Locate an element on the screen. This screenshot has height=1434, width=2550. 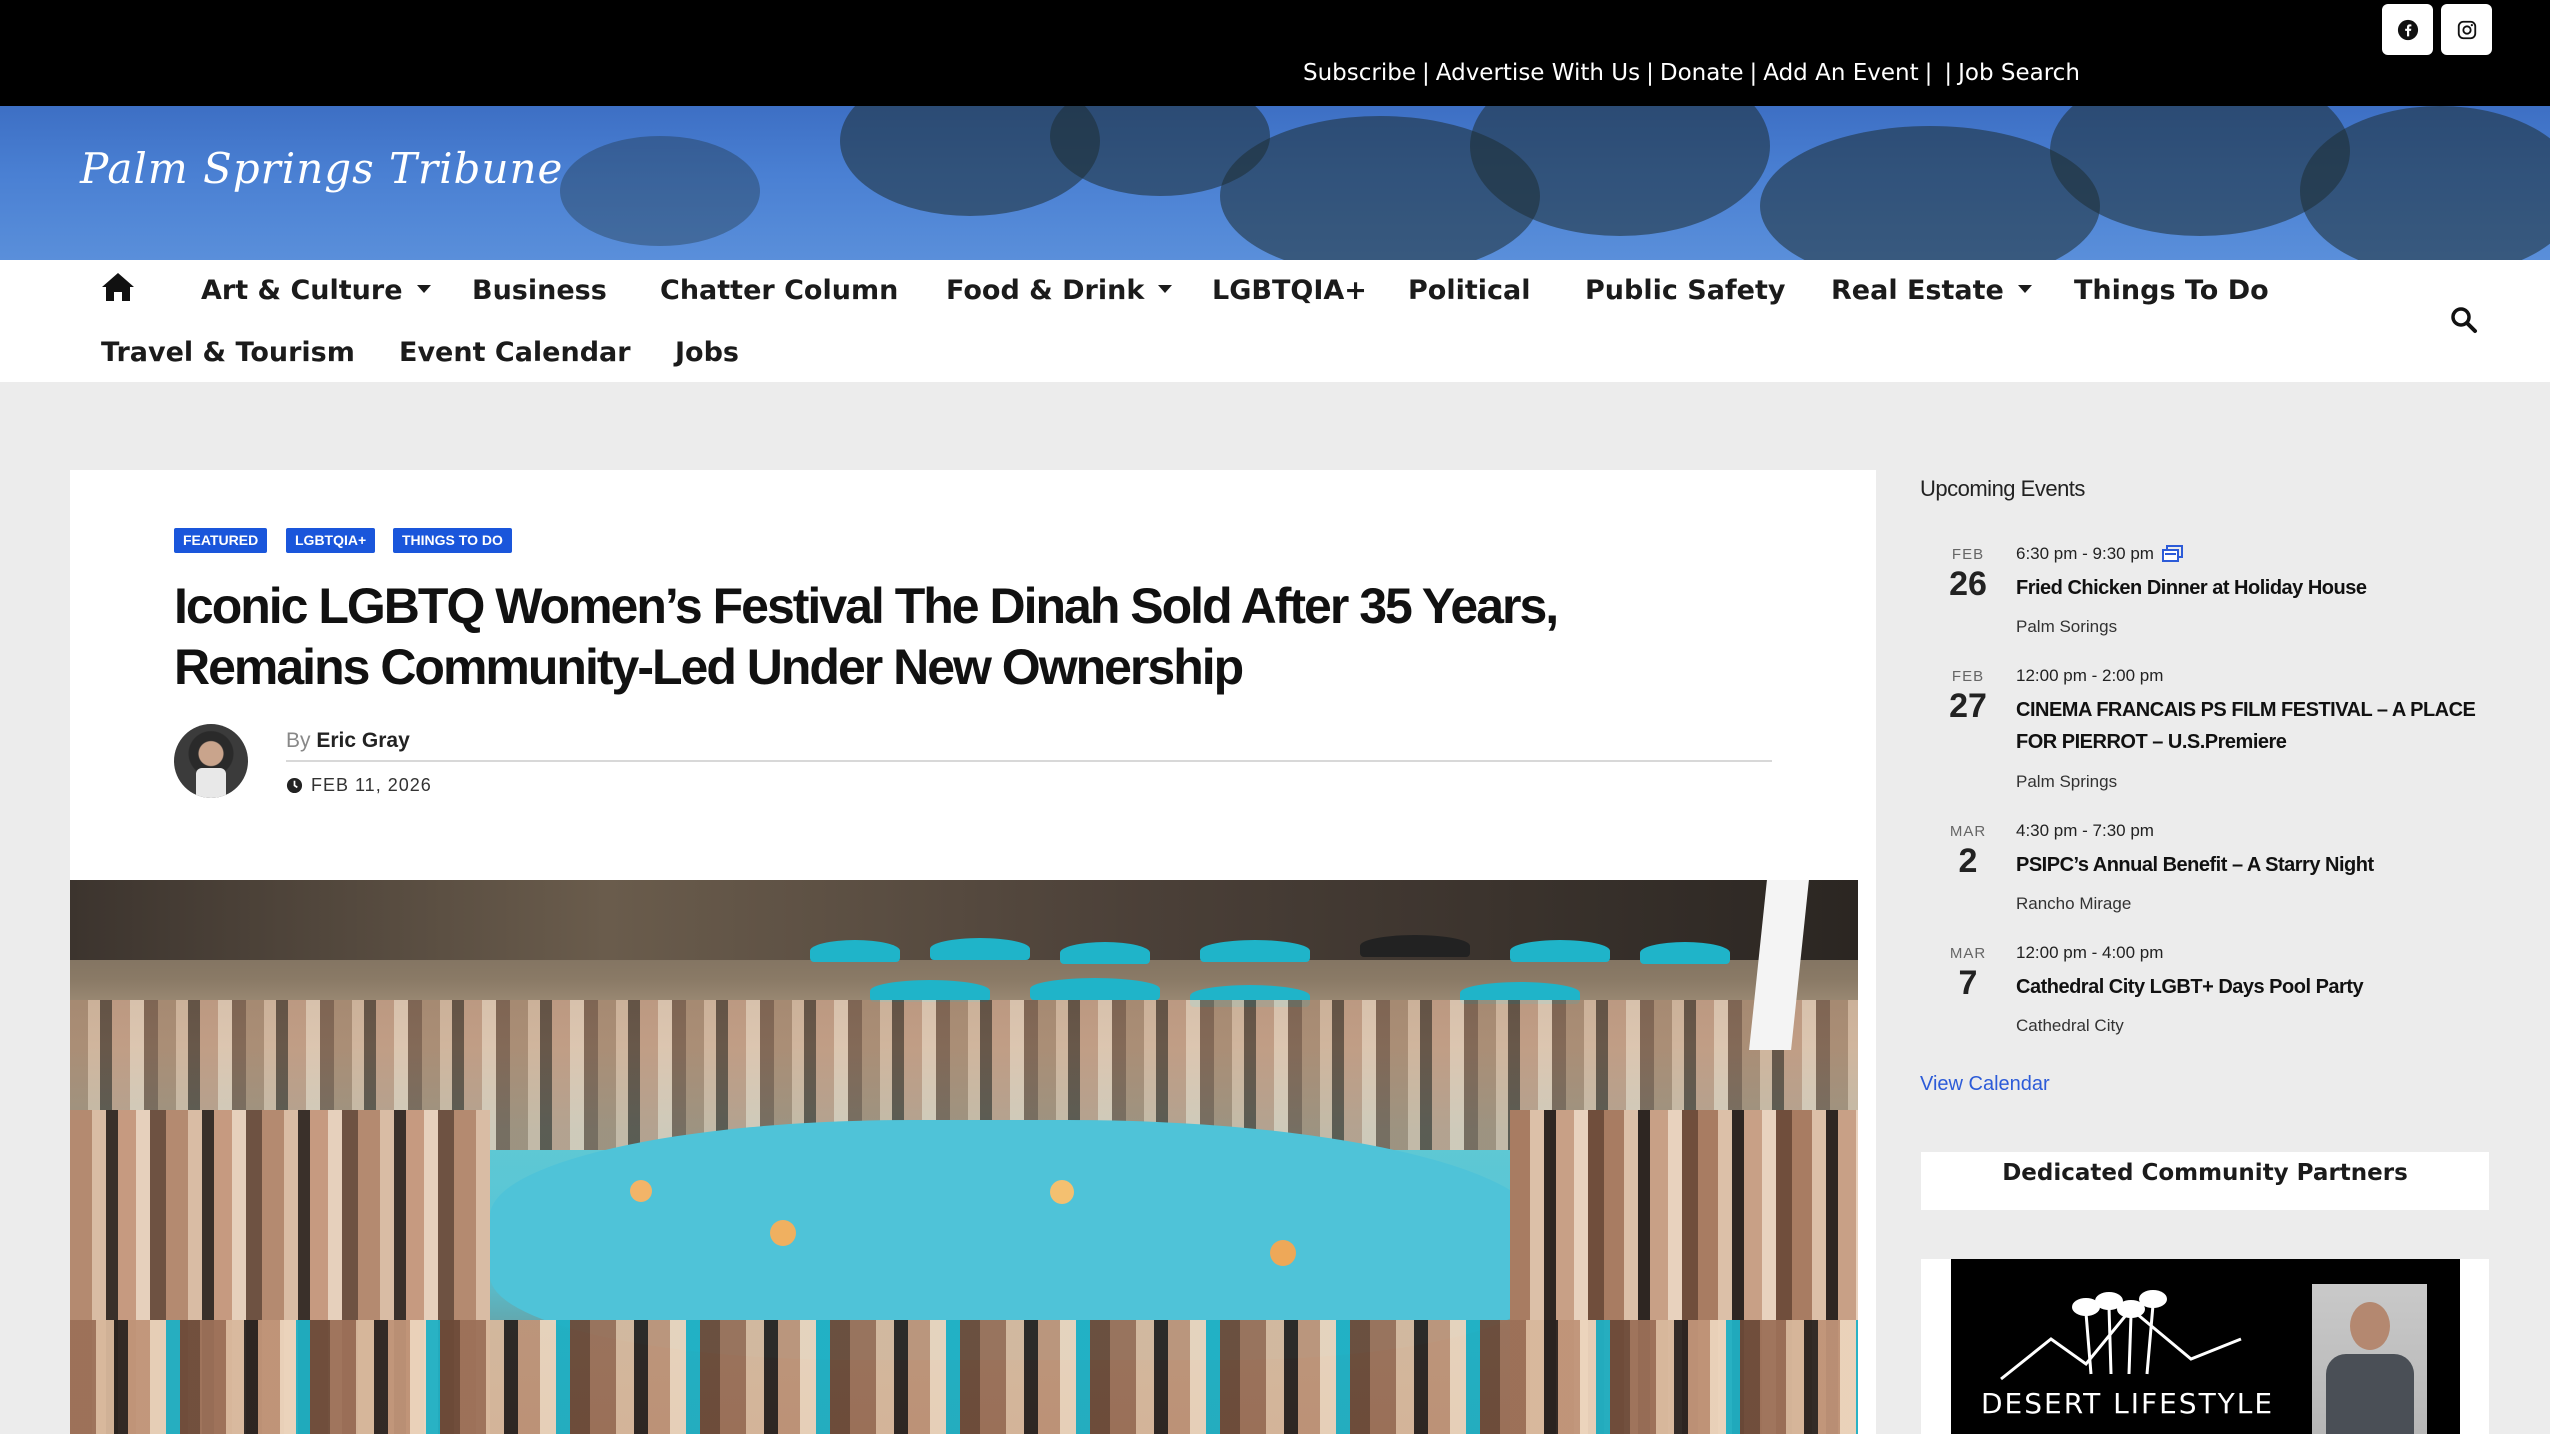
nav-business: Business is located at coordinates (539, 290).